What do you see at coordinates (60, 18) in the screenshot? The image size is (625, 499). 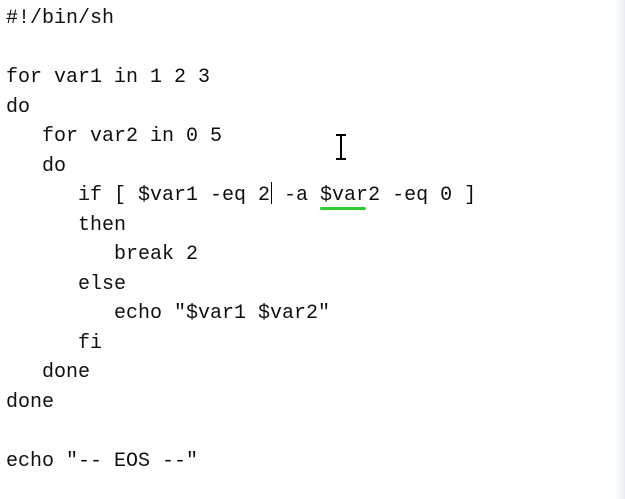 I see `code-line-1: #!/bin/sh` at bounding box center [60, 18].